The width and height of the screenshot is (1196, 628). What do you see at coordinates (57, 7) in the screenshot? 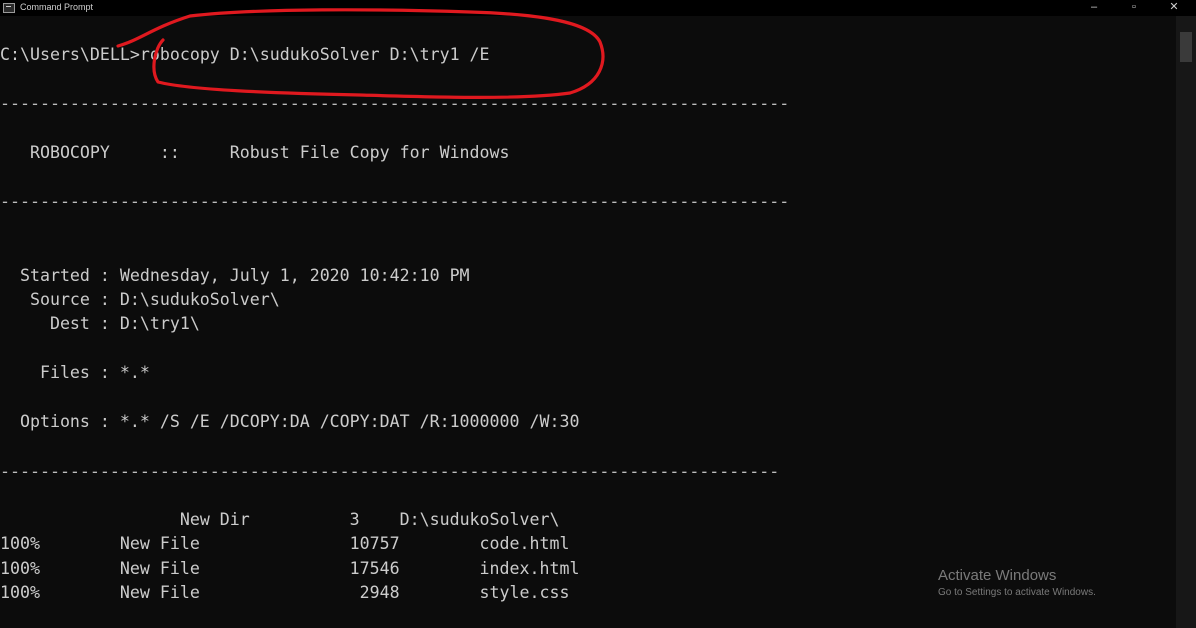
I see `window-title: Command Prompt` at bounding box center [57, 7].